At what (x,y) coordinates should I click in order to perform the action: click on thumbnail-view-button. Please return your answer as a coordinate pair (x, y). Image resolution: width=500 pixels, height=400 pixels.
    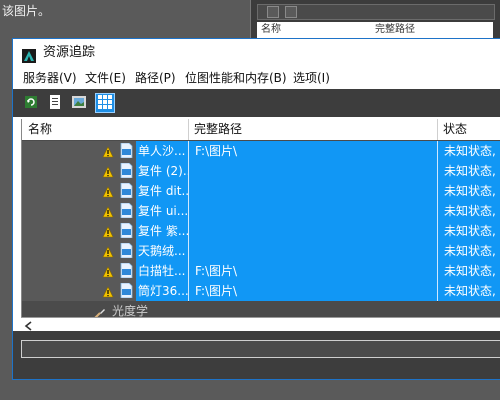
    Looking at the image, I should click on (79, 103).